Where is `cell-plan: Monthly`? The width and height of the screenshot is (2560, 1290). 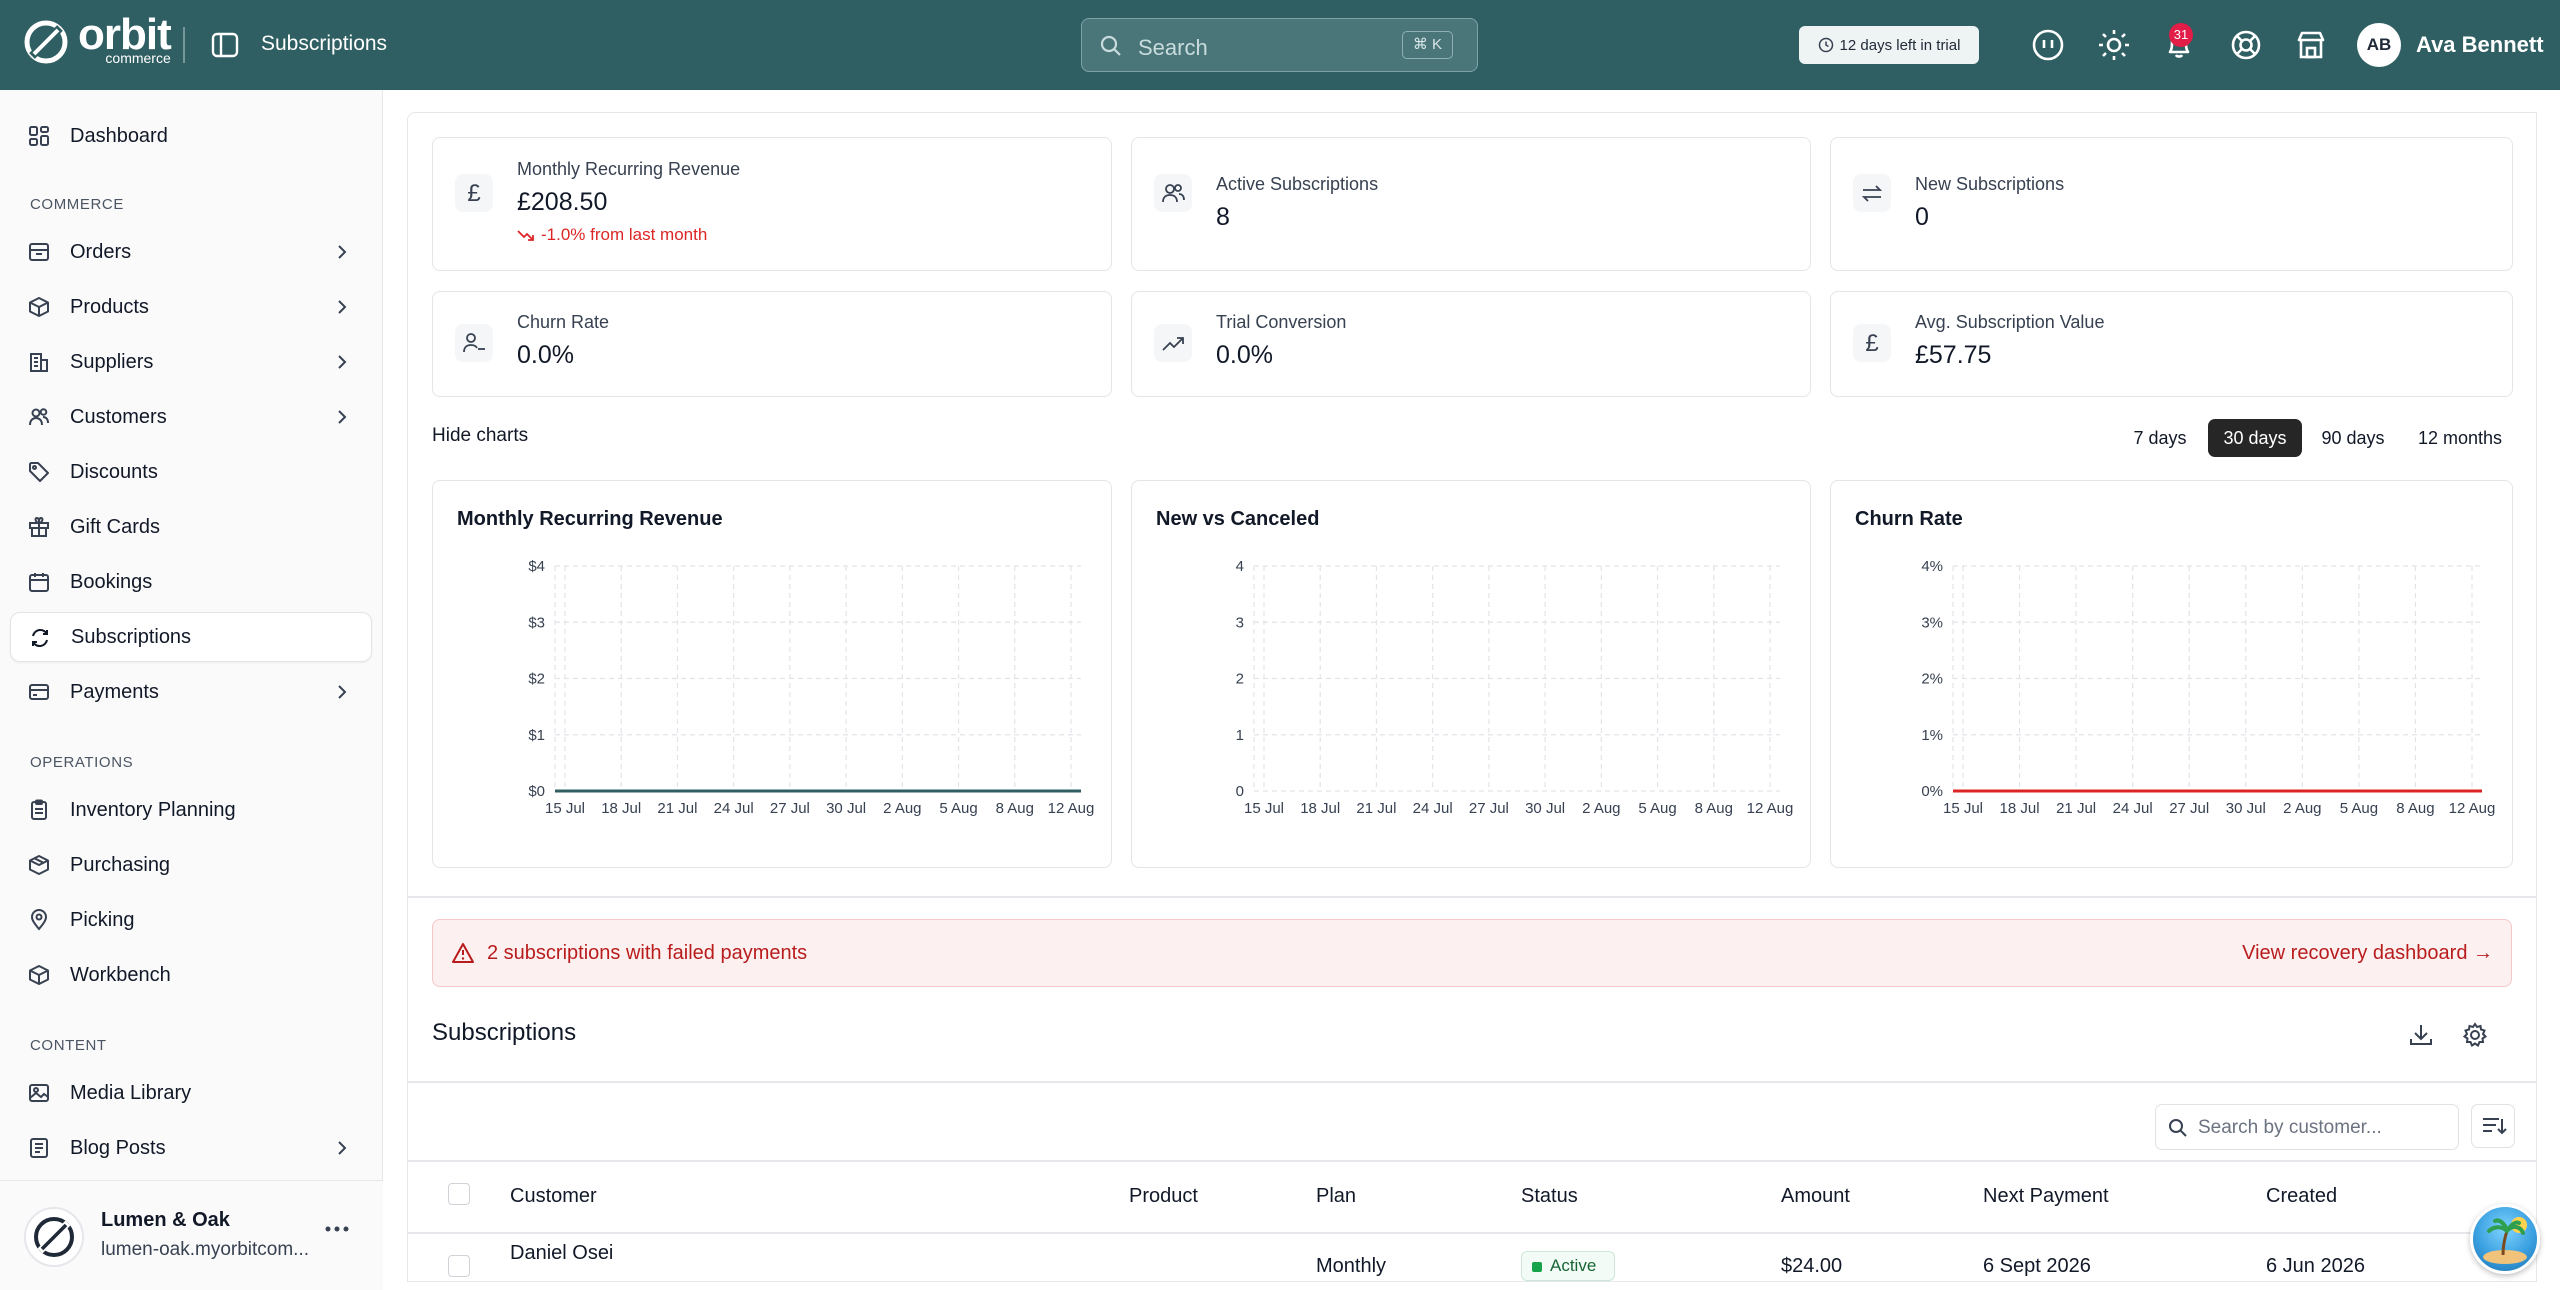
cell-plan: Monthly is located at coordinates (1351, 1266).